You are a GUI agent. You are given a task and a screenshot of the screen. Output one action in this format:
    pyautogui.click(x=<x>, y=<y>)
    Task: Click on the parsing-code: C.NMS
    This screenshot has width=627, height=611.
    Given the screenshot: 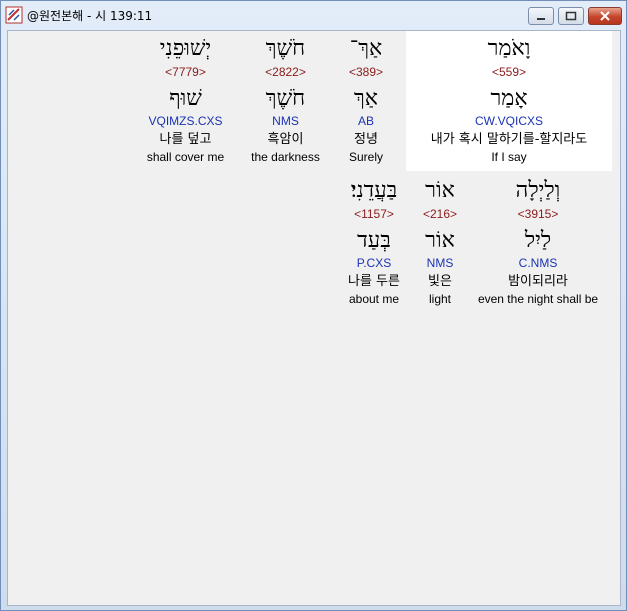 What is the action you would take?
    pyautogui.click(x=538, y=263)
    